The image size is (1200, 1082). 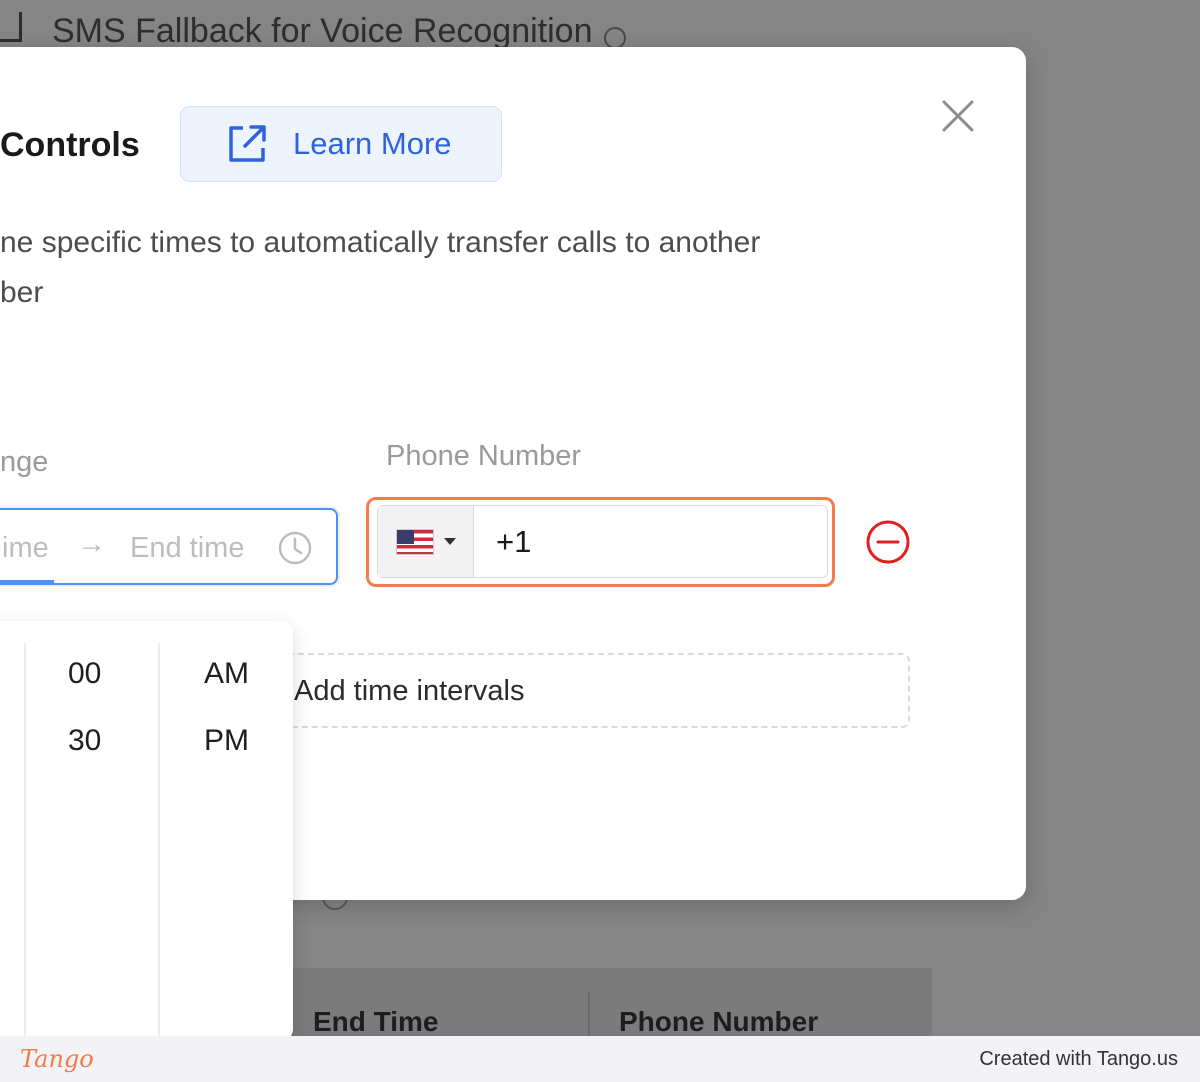 I want to click on learn-more-button: Learn More, so click(x=341, y=144).